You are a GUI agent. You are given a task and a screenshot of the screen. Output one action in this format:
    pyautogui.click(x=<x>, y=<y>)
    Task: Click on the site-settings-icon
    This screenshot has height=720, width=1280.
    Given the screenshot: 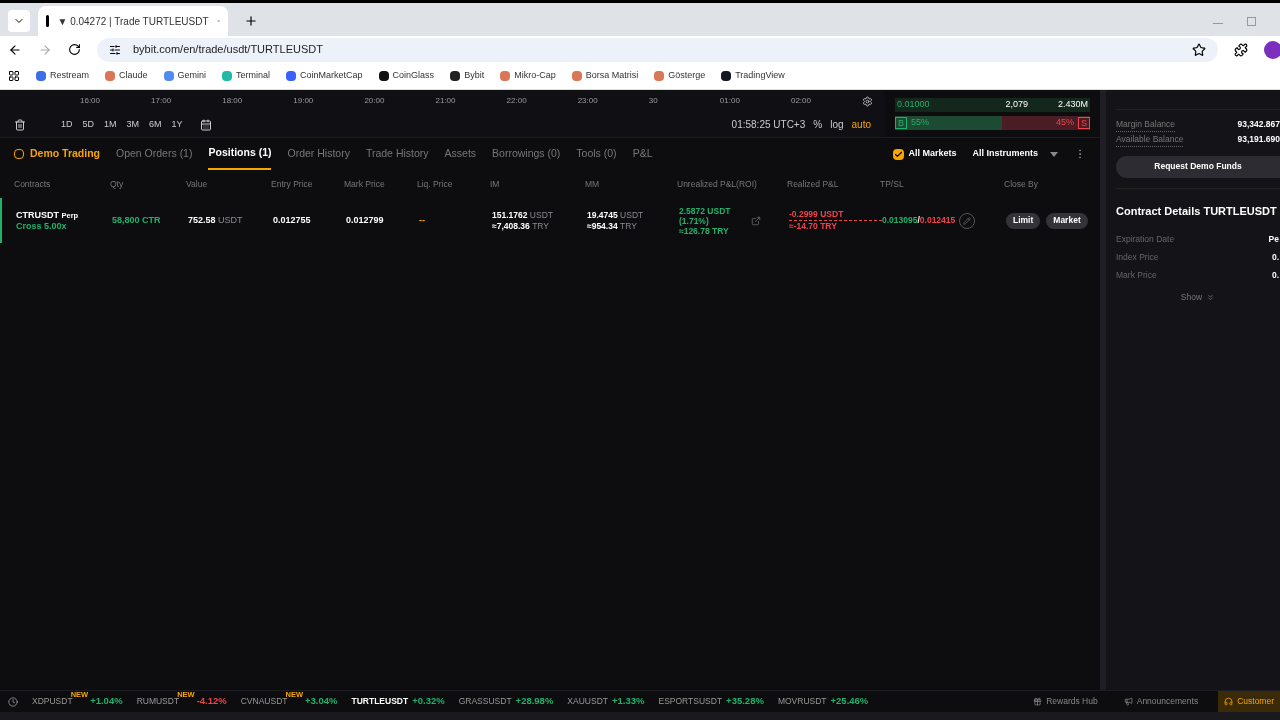 What is the action you would take?
    pyautogui.click(x=115, y=49)
    